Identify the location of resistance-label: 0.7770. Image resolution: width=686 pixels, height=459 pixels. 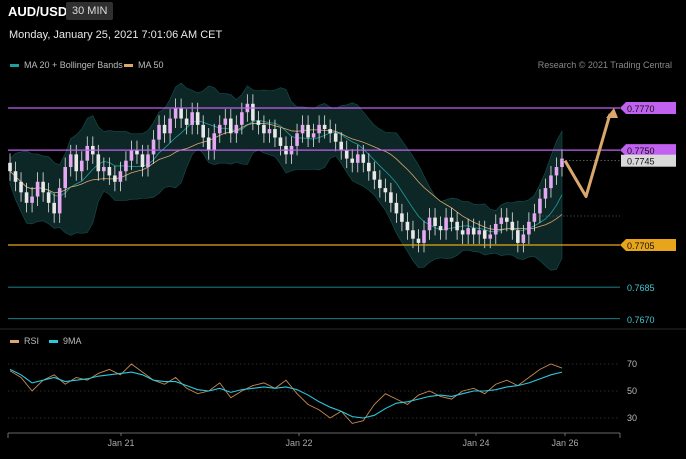
(641, 109).